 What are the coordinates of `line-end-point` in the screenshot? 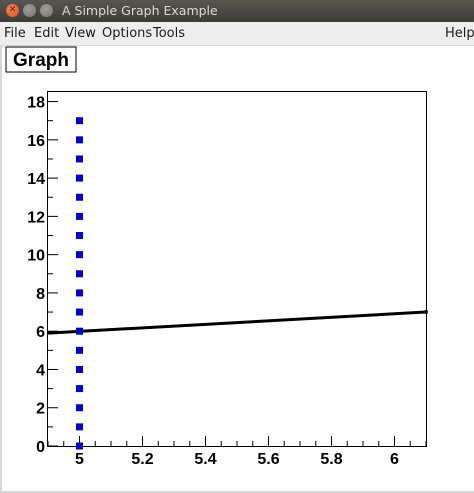 It's located at (426, 312).